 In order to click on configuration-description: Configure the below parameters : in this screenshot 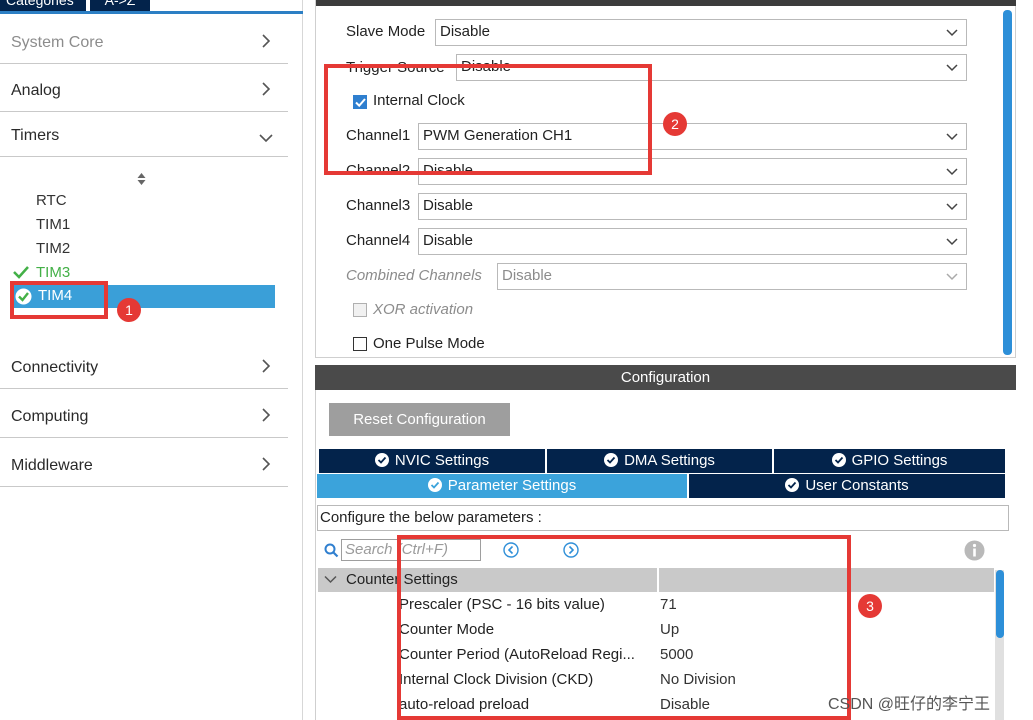, I will do `click(663, 518)`.